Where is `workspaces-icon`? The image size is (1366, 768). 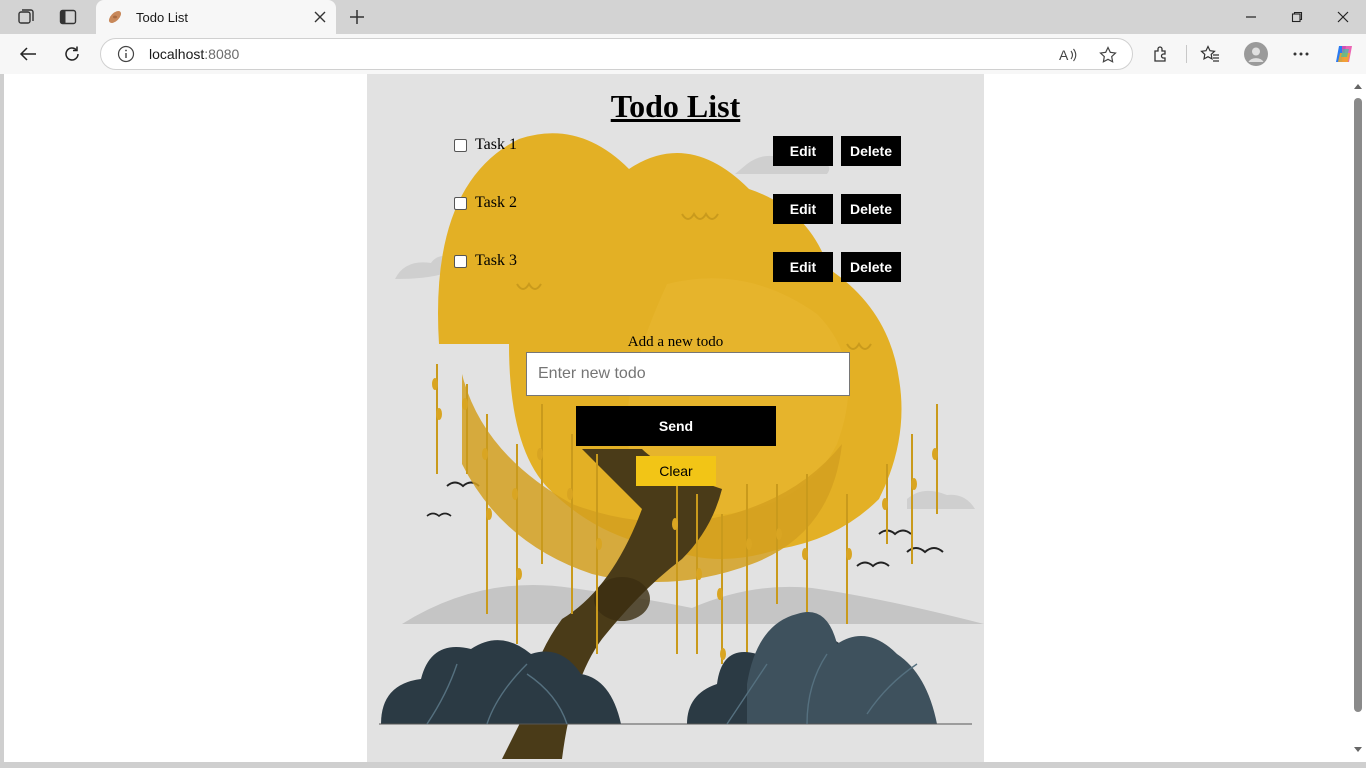
workspaces-icon is located at coordinates (26, 17).